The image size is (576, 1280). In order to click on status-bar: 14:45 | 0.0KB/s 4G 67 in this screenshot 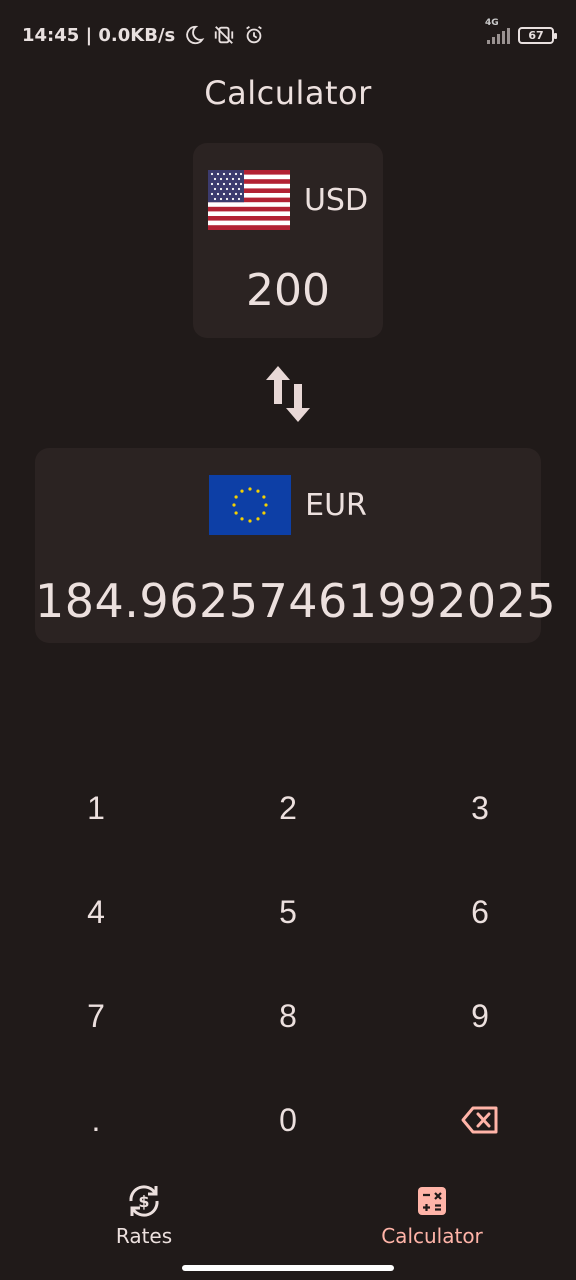, I will do `click(288, 35)`.